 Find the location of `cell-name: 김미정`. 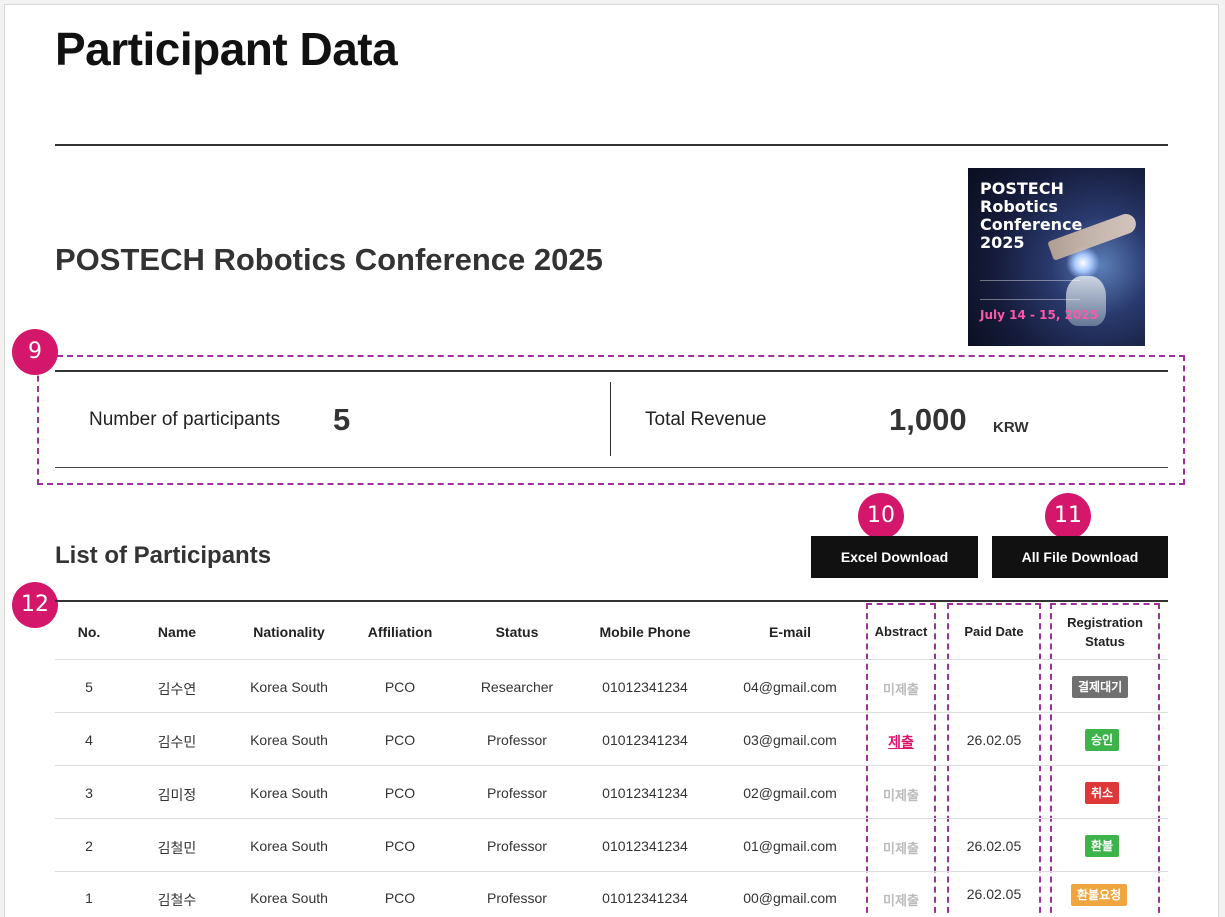

cell-name: 김미정 is located at coordinates (177, 795).